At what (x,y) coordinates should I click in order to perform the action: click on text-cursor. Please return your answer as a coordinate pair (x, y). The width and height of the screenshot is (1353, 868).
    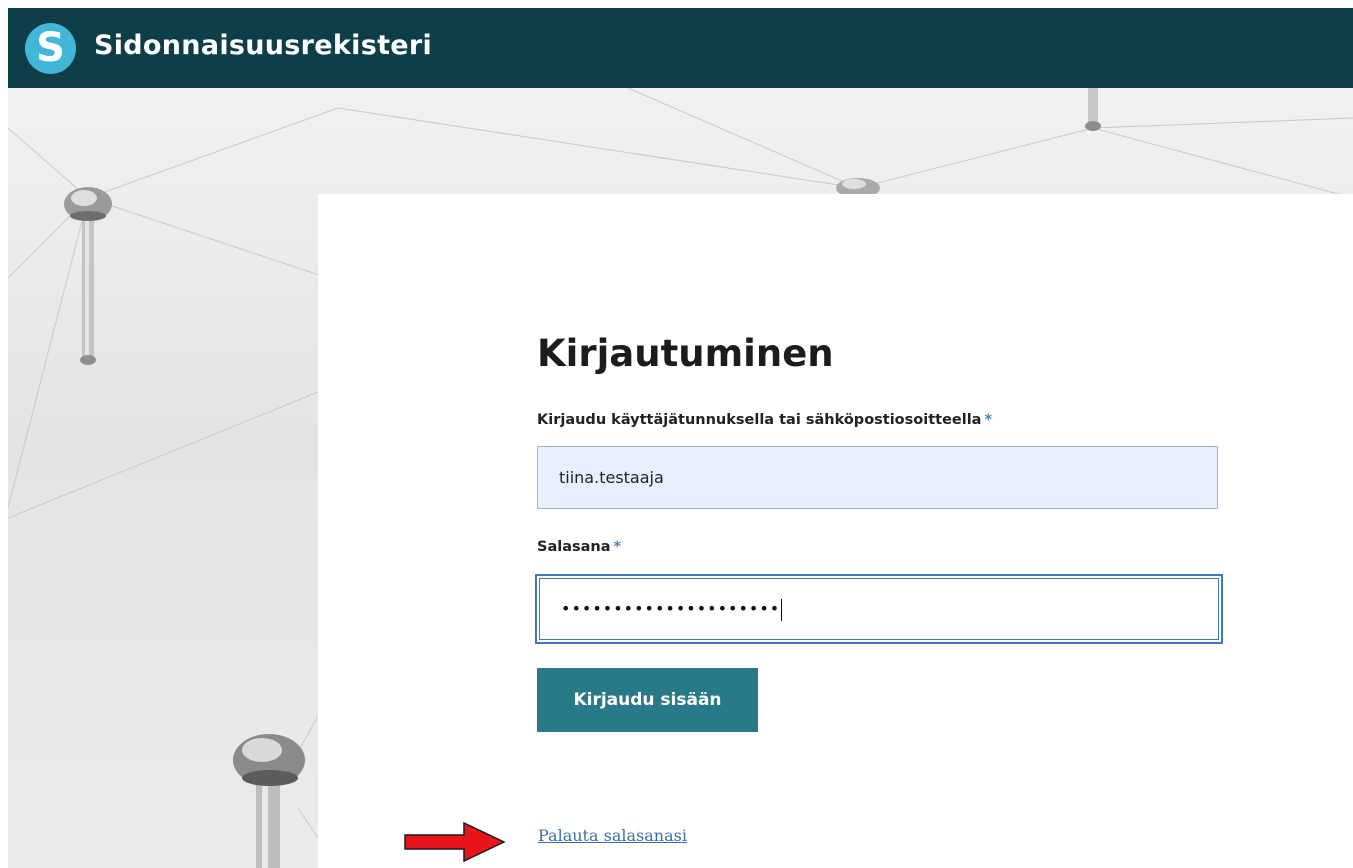
    Looking at the image, I should click on (782, 609).